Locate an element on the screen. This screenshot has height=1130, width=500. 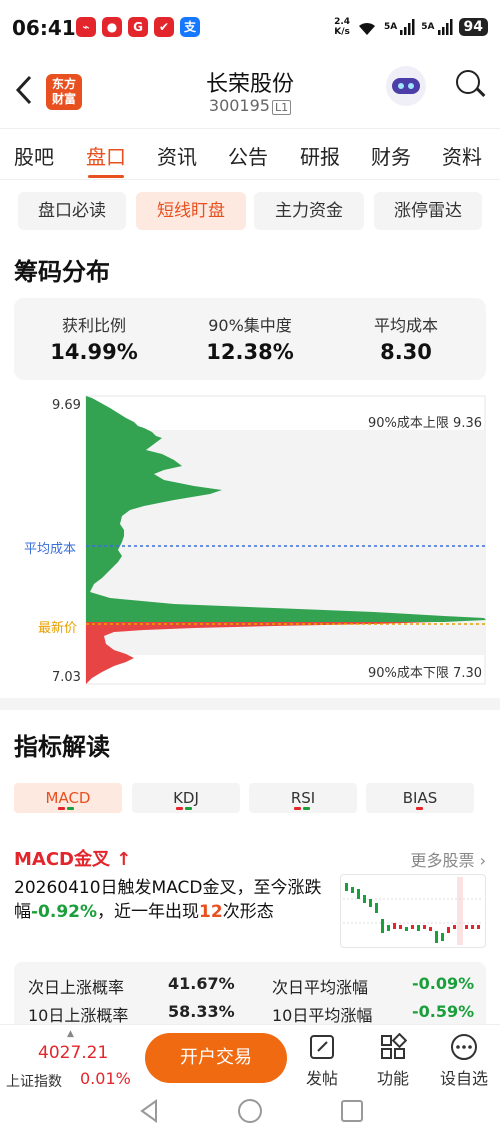
stock-code: 300195 is located at coordinates (239, 105).